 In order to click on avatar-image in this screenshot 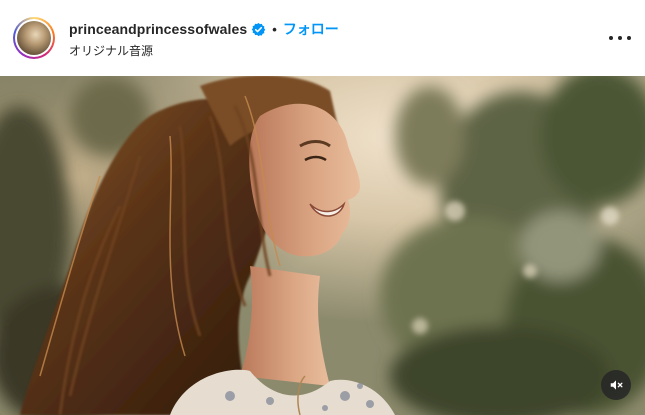, I will do `click(34, 38)`.